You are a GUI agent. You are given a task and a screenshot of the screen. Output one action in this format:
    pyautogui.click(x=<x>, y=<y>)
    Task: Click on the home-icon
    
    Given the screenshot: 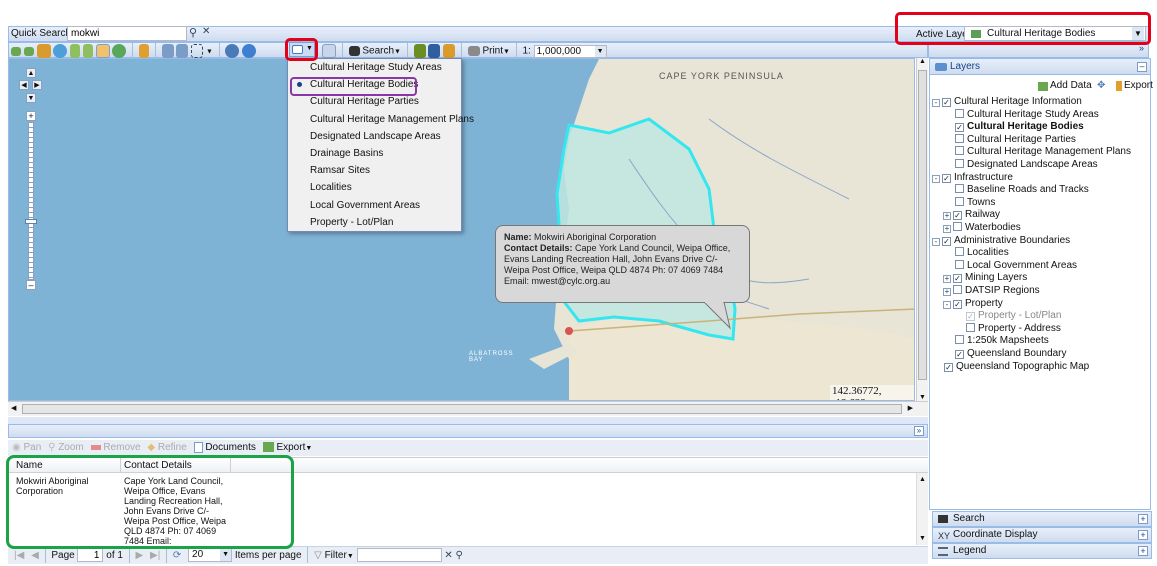 What is the action you would take?
    pyautogui.click(x=43, y=51)
    